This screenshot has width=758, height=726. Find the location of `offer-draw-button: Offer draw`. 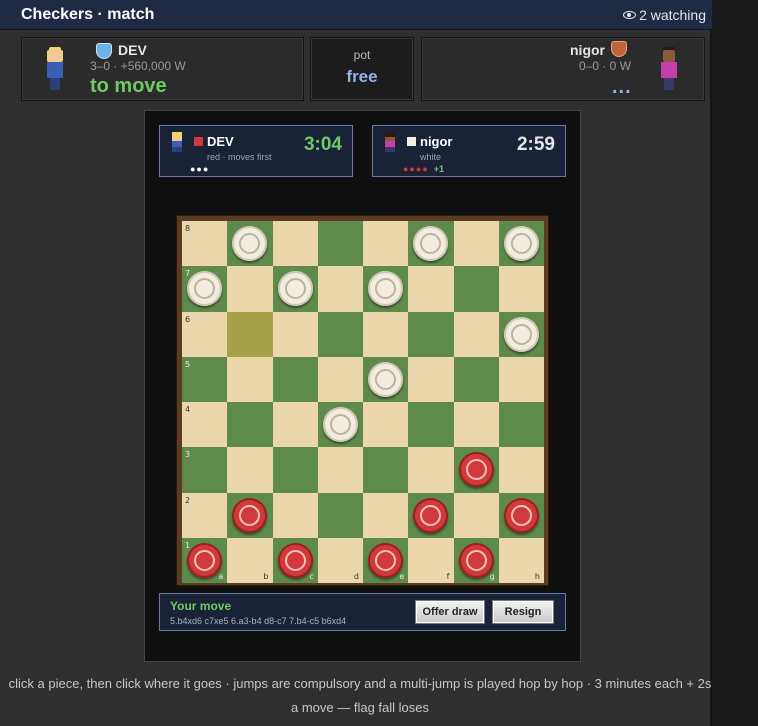

offer-draw-button: Offer draw is located at coordinates (450, 612).